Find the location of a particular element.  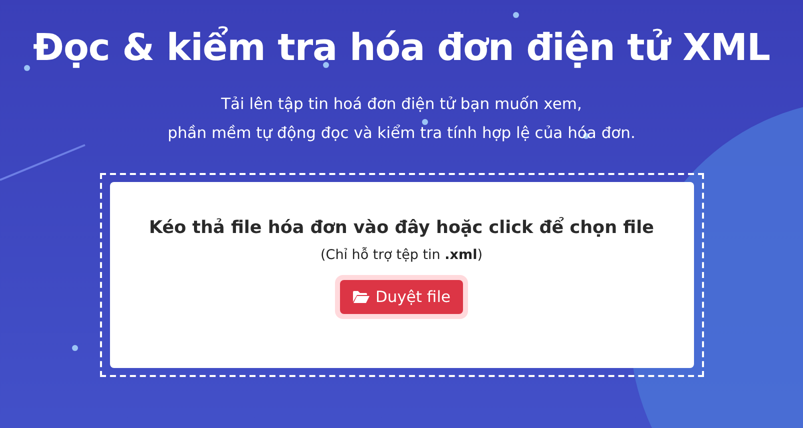

page-title: Đọc & kiểm tra hóa đơn điện tử XML is located at coordinates (401, 48).